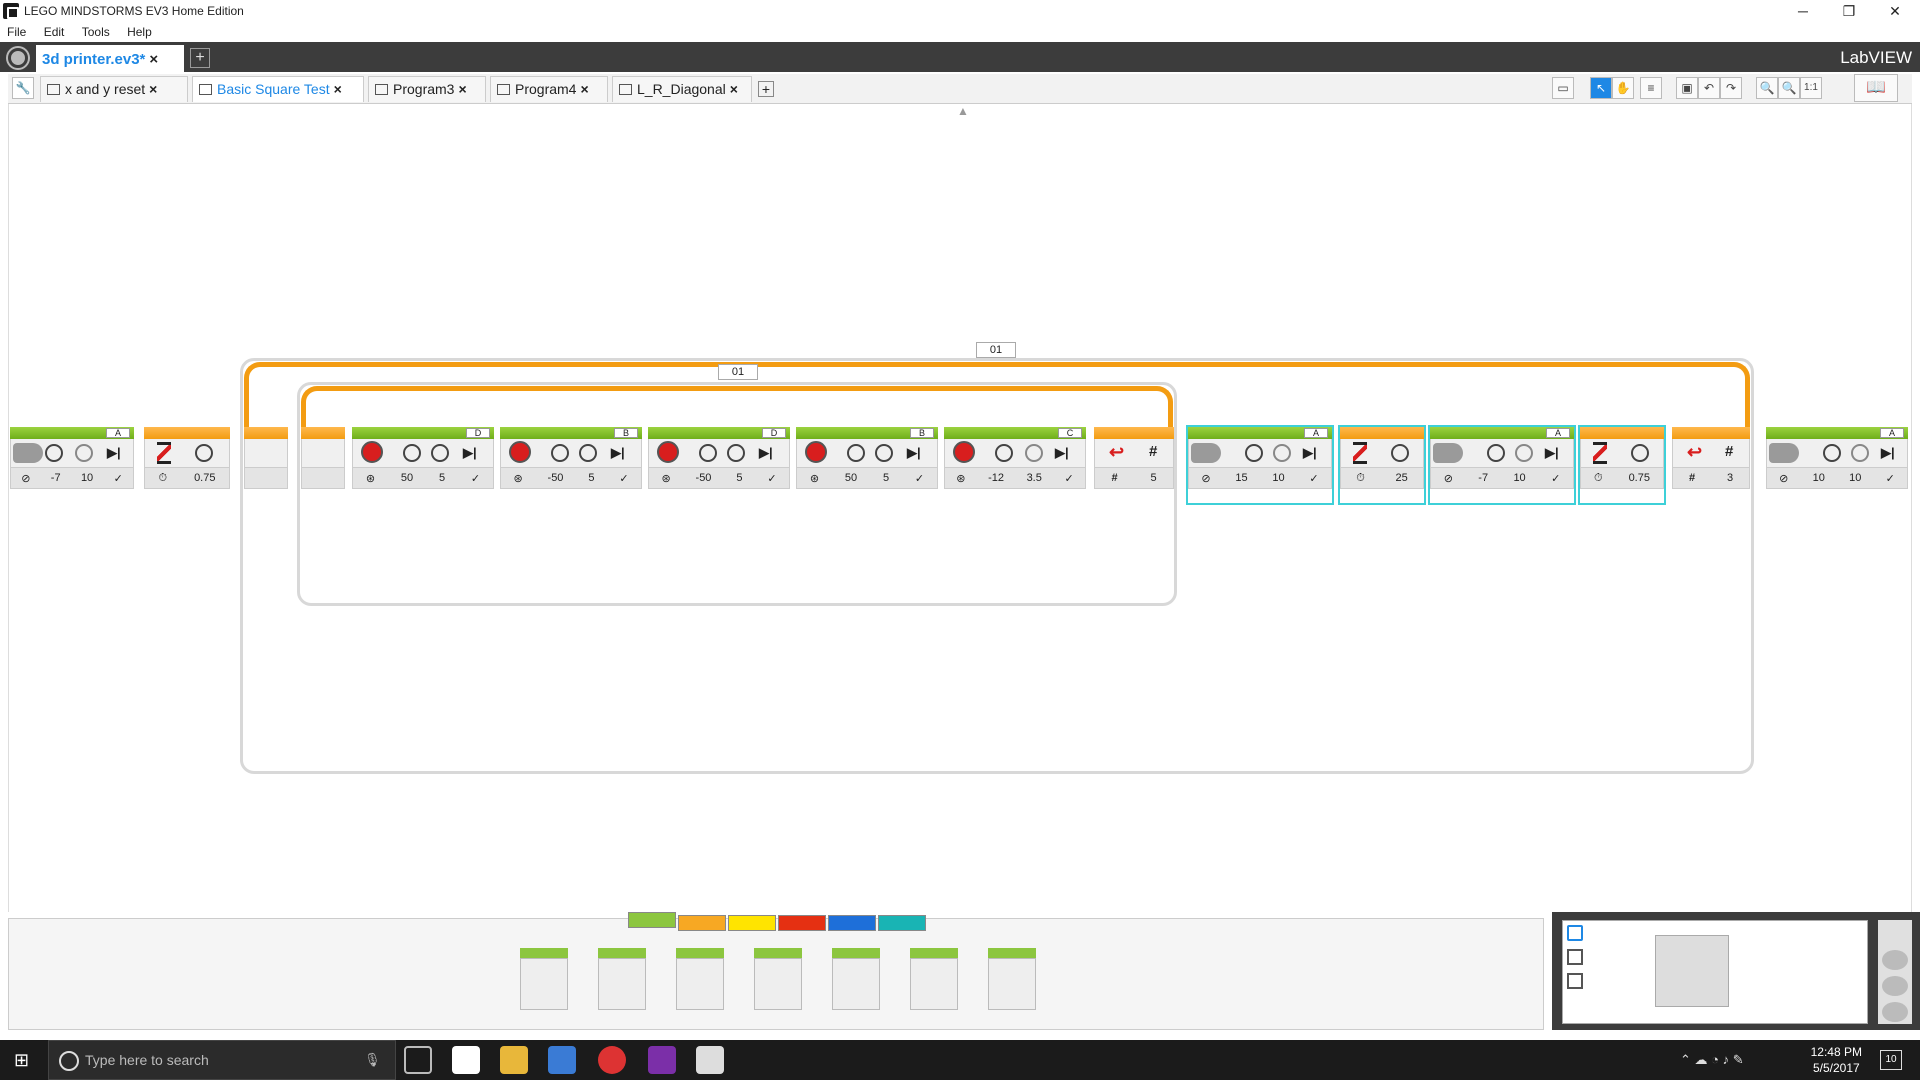 The image size is (1920, 1080). What do you see at coordinates (867, 465) in the screenshot?
I see `medium-motor-block: B ▶| ⊛ 50 5 ✓` at bounding box center [867, 465].